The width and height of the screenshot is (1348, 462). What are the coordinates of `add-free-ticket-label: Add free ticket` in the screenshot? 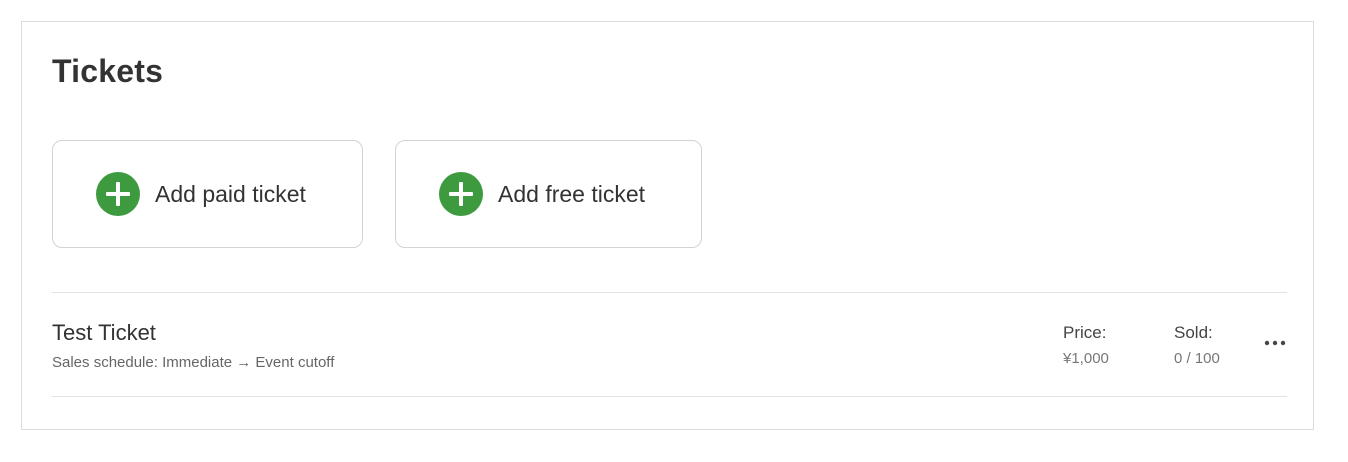 It's located at (572, 193).